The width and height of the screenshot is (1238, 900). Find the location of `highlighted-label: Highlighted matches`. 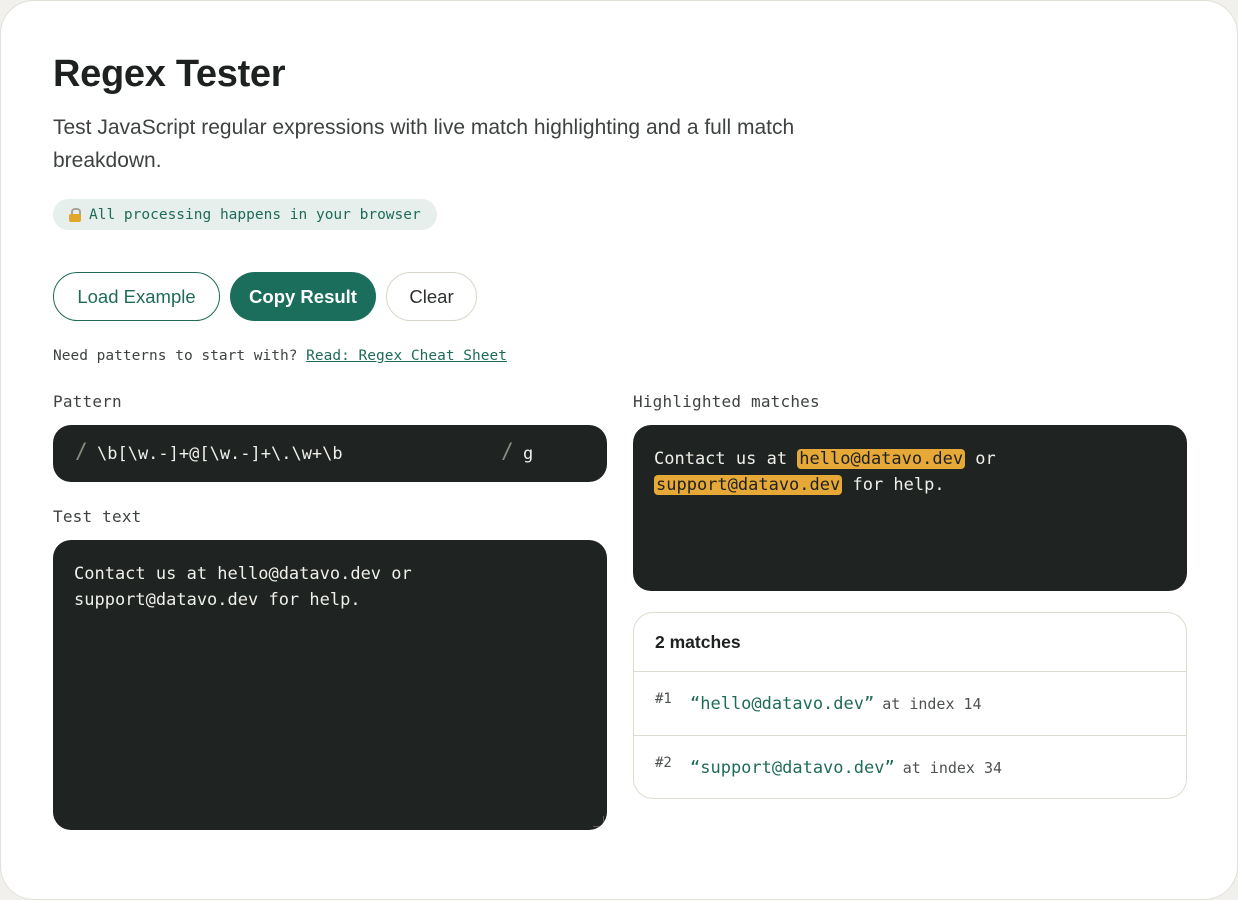

highlighted-label: Highlighted matches is located at coordinates (726, 401).